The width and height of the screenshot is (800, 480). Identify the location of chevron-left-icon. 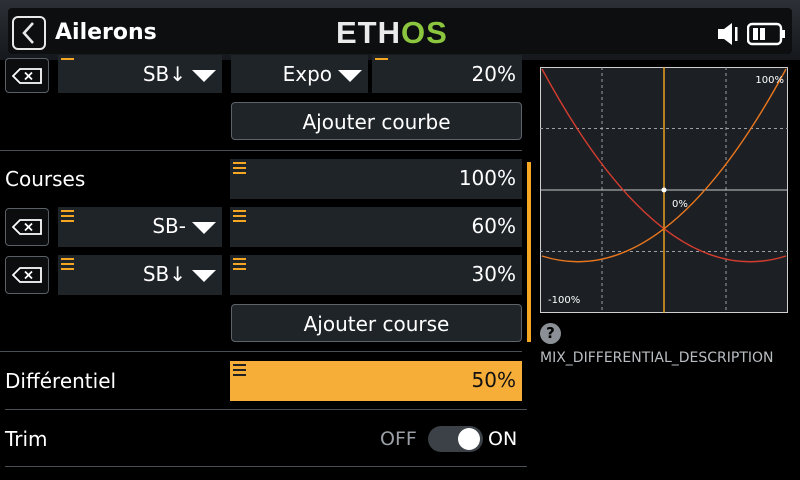
(28, 33).